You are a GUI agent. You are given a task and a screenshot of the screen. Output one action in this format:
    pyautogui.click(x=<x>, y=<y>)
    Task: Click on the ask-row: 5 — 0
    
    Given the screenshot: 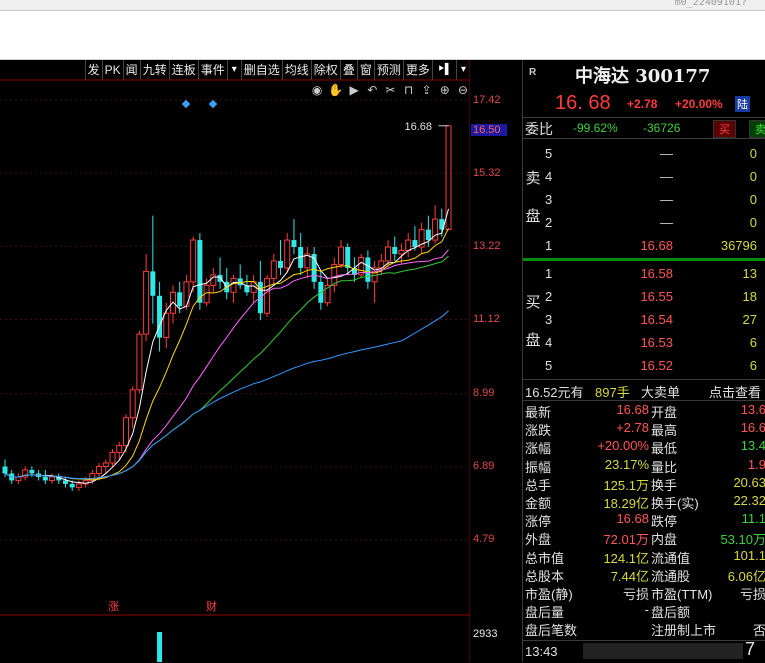 What is the action you would take?
    pyautogui.click(x=654, y=153)
    